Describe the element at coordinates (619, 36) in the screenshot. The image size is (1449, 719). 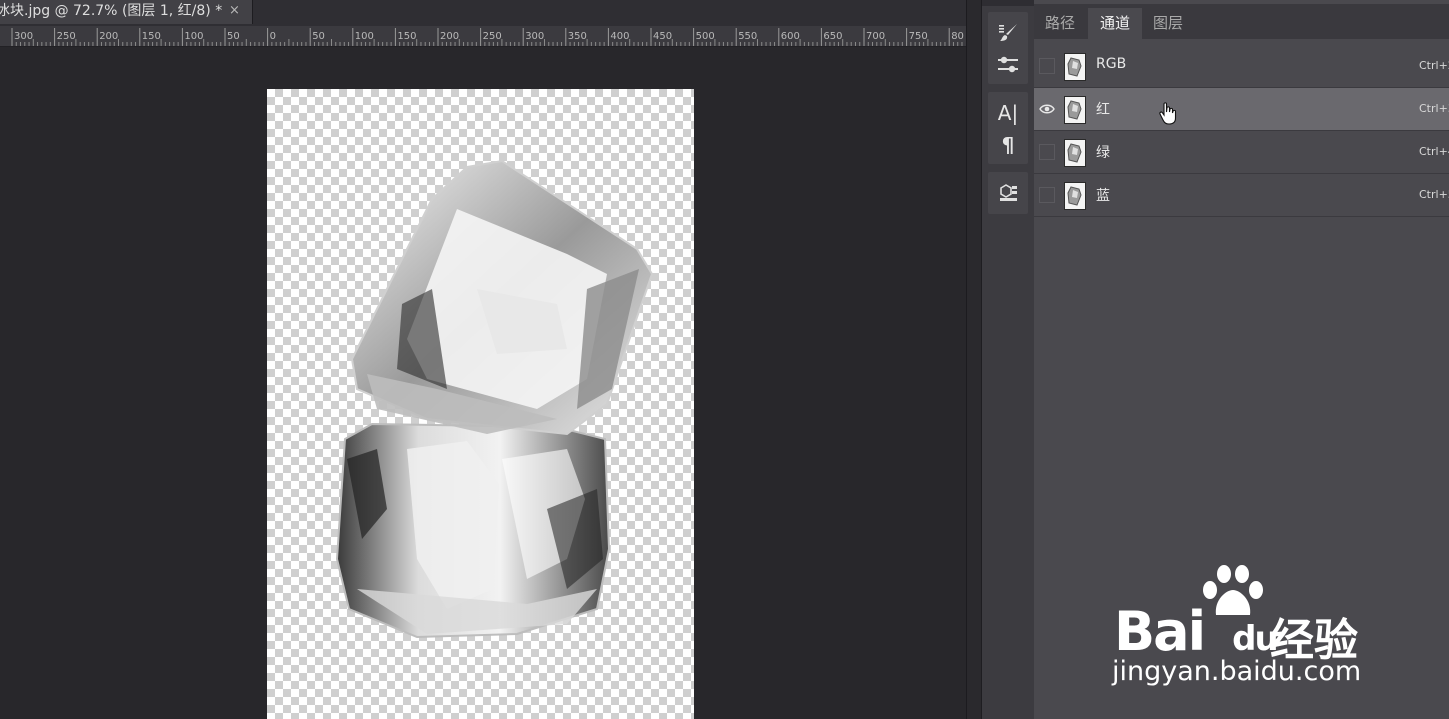
I see `ruler-label: 400` at that location.